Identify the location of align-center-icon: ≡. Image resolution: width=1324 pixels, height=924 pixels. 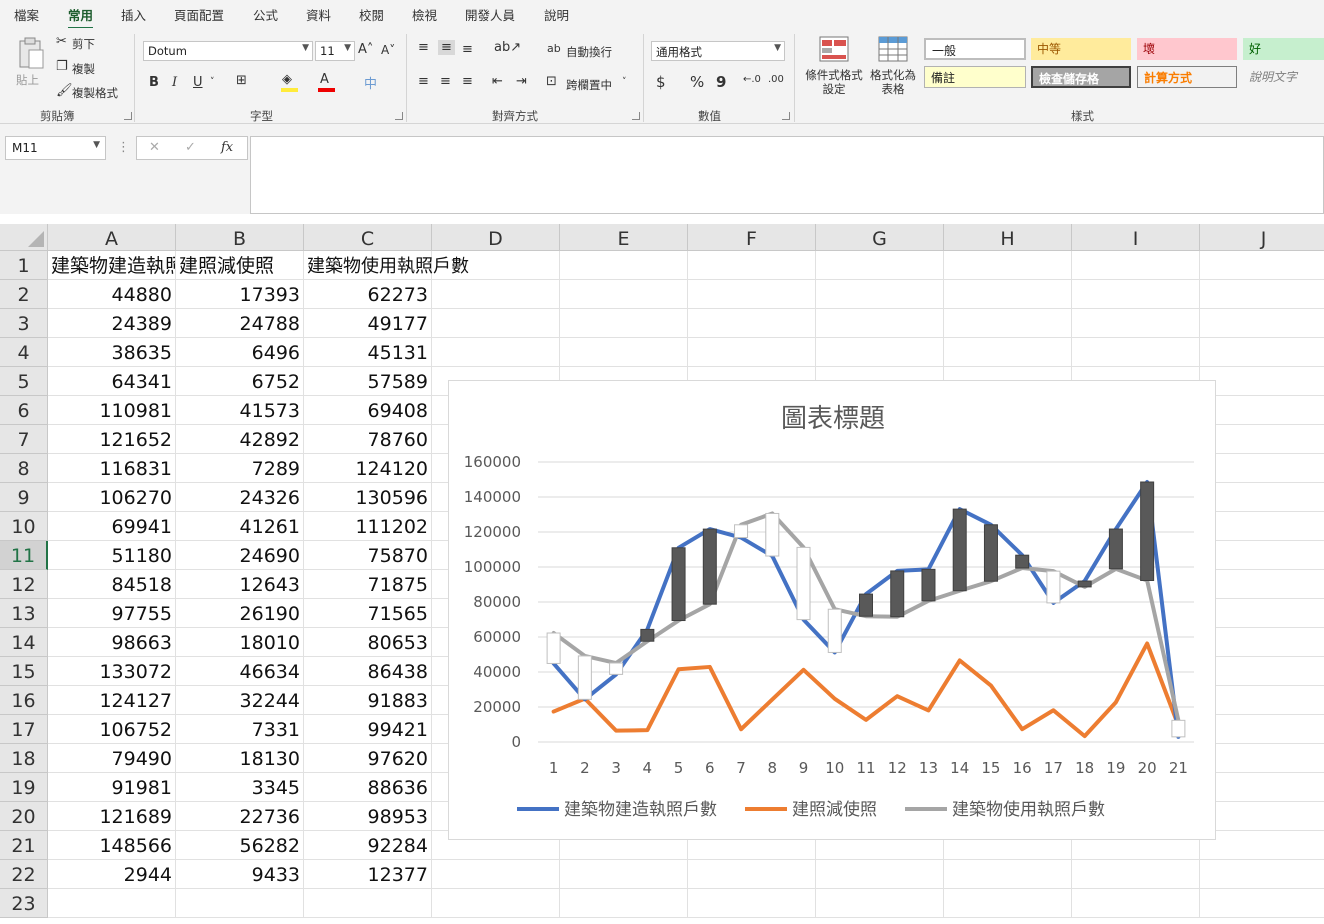
(445, 81).